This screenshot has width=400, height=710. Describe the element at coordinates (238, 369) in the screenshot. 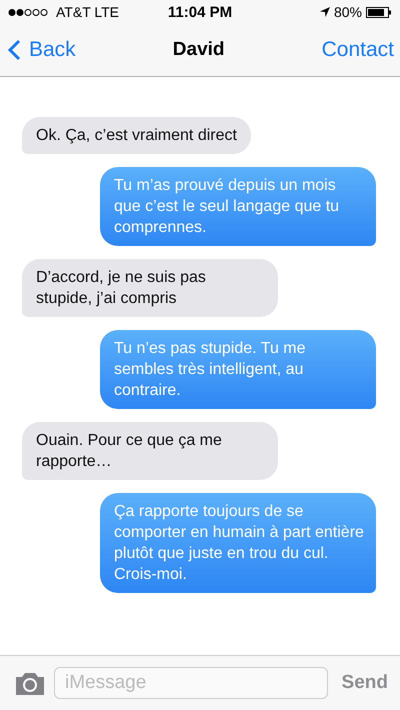

I see `message-bubble: Tu n’es pas stupide. Tu me sembles très intelligent, au contraire.` at that location.